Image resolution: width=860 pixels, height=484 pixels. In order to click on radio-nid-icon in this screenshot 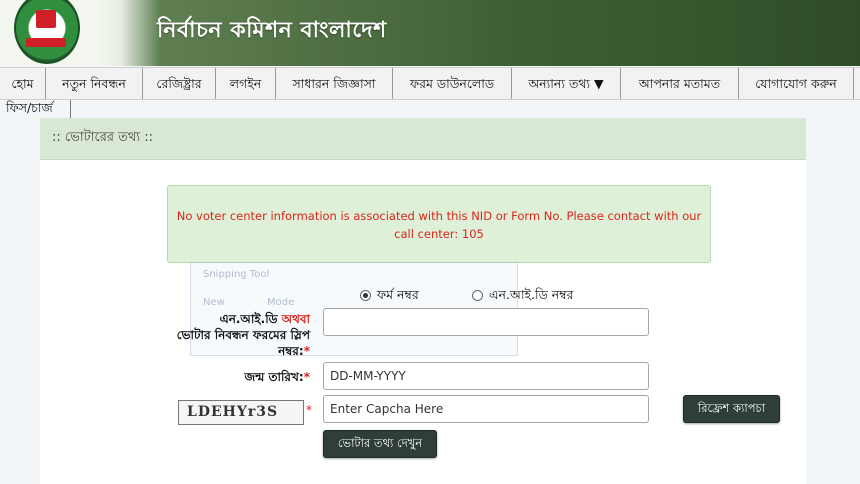, I will do `click(477, 295)`.